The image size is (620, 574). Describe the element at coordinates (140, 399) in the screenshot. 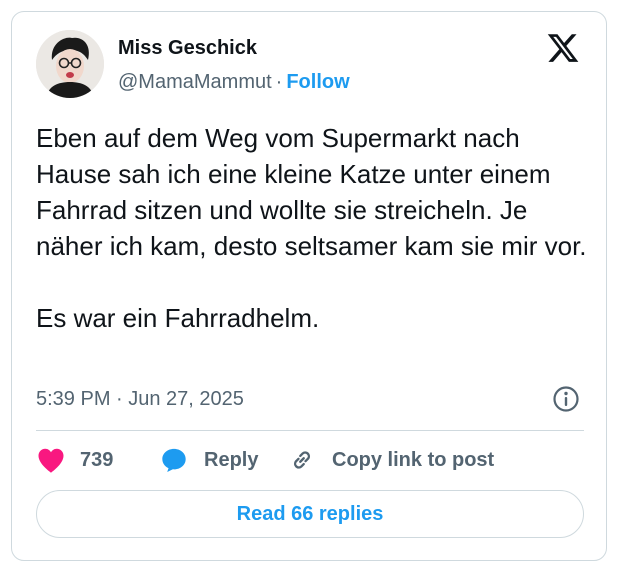

I see `tweet-timestamp: 5:39 PM · Jun 27, 2025` at that location.